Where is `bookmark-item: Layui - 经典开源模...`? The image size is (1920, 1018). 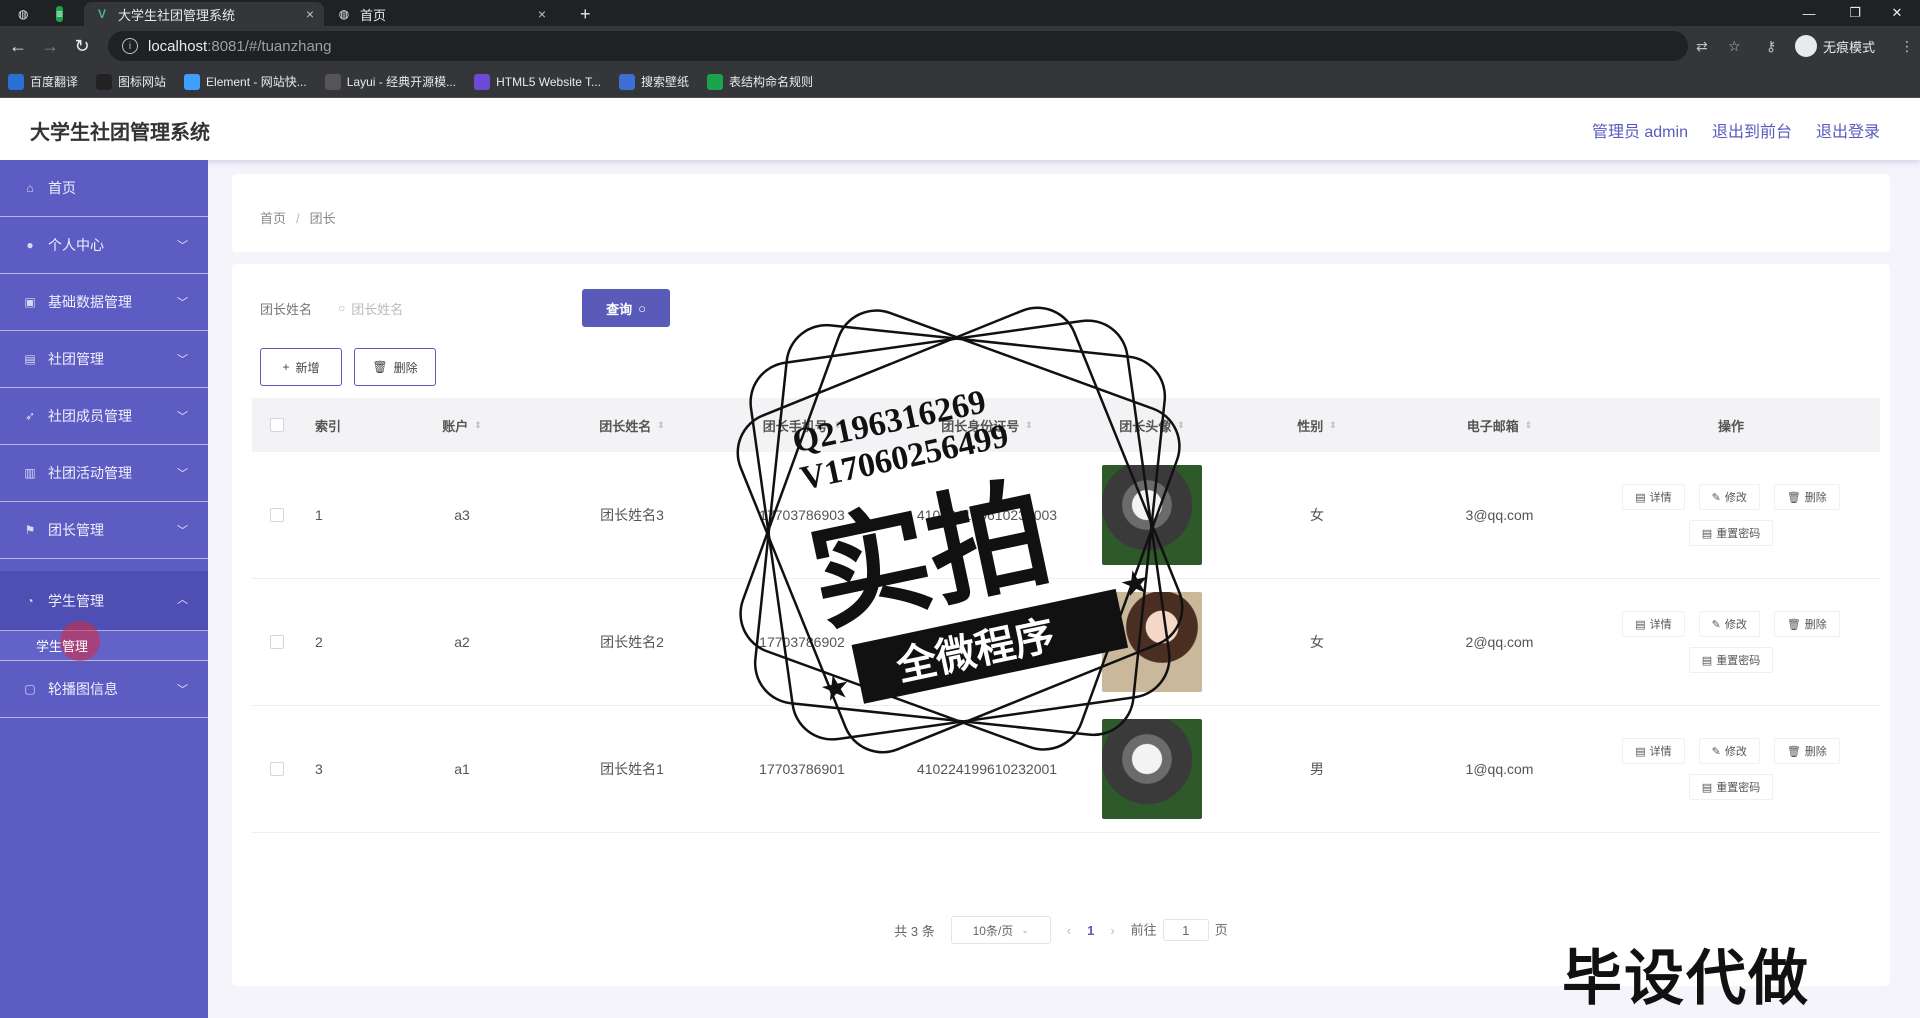 bookmark-item: Layui - 经典开源模... is located at coordinates (390, 81).